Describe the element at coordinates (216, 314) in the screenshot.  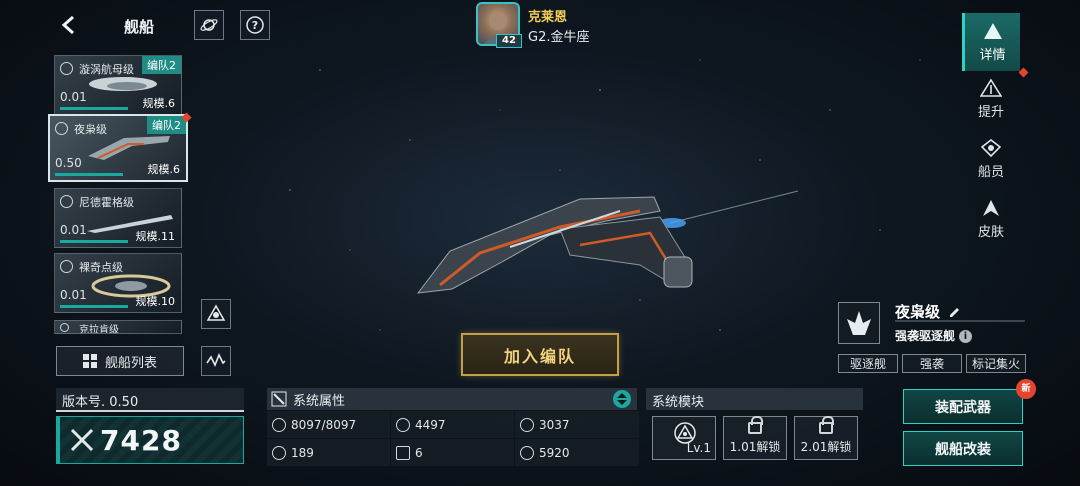
I see `filter-button` at that location.